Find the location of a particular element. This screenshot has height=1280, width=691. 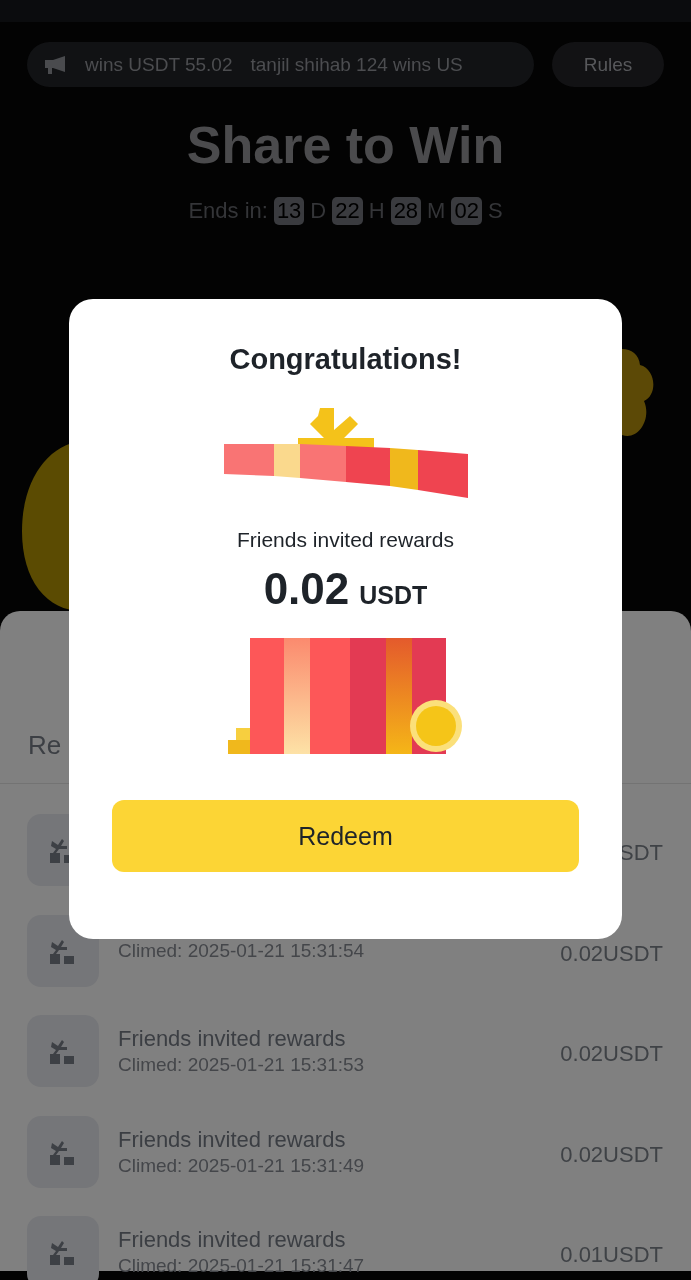

ticker-text: wins USDT 55.02 is located at coordinates (159, 64).